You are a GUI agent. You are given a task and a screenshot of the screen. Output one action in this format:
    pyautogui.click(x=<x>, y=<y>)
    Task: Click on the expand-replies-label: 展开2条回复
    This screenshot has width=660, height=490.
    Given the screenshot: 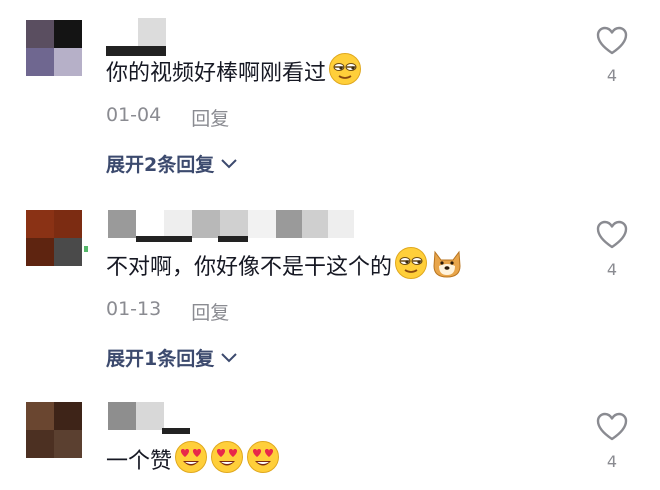 What is the action you would take?
    pyautogui.click(x=160, y=165)
    